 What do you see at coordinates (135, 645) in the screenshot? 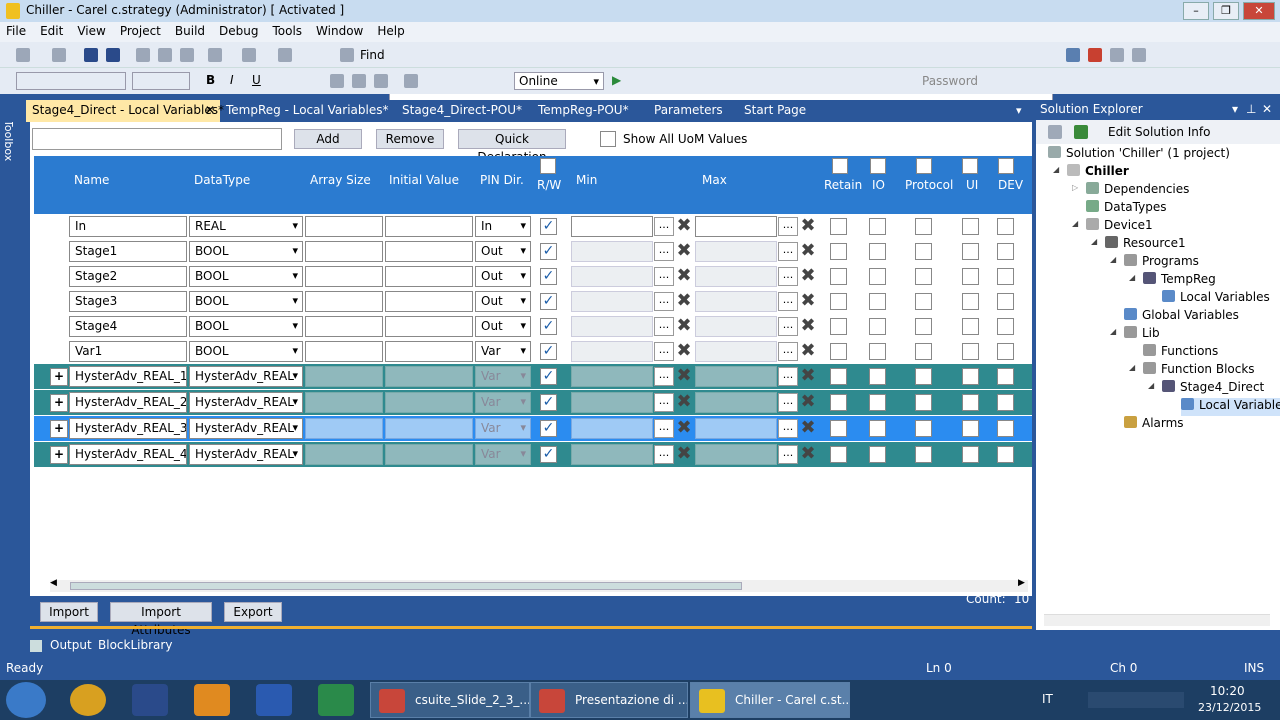
I see `tab-blocklibrary: BlockLibrary` at bounding box center [135, 645].